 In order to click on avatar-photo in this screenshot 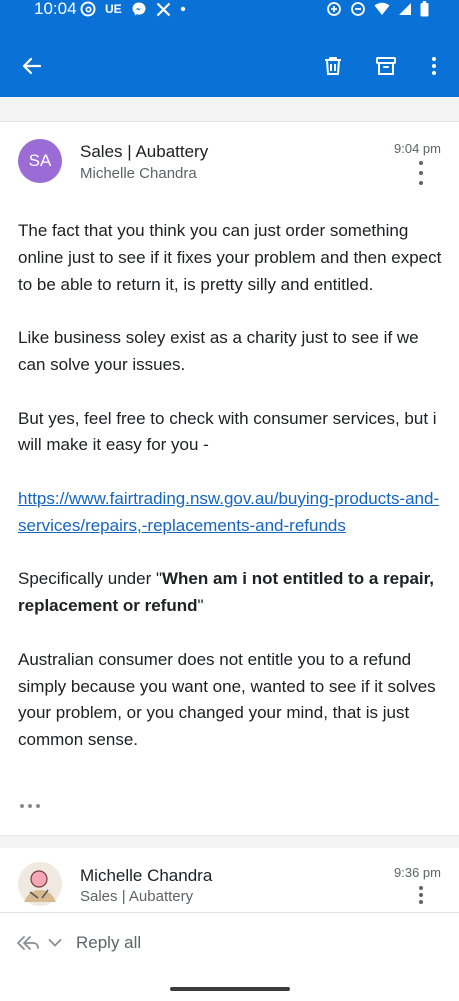, I will do `click(40, 884)`.